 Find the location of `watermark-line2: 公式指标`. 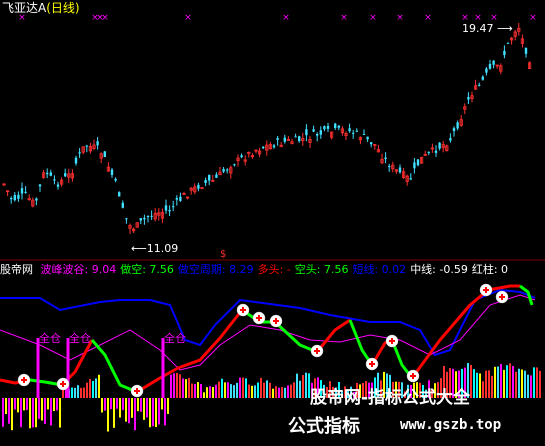

watermark-line2: 公式指标 is located at coordinates (324, 426).